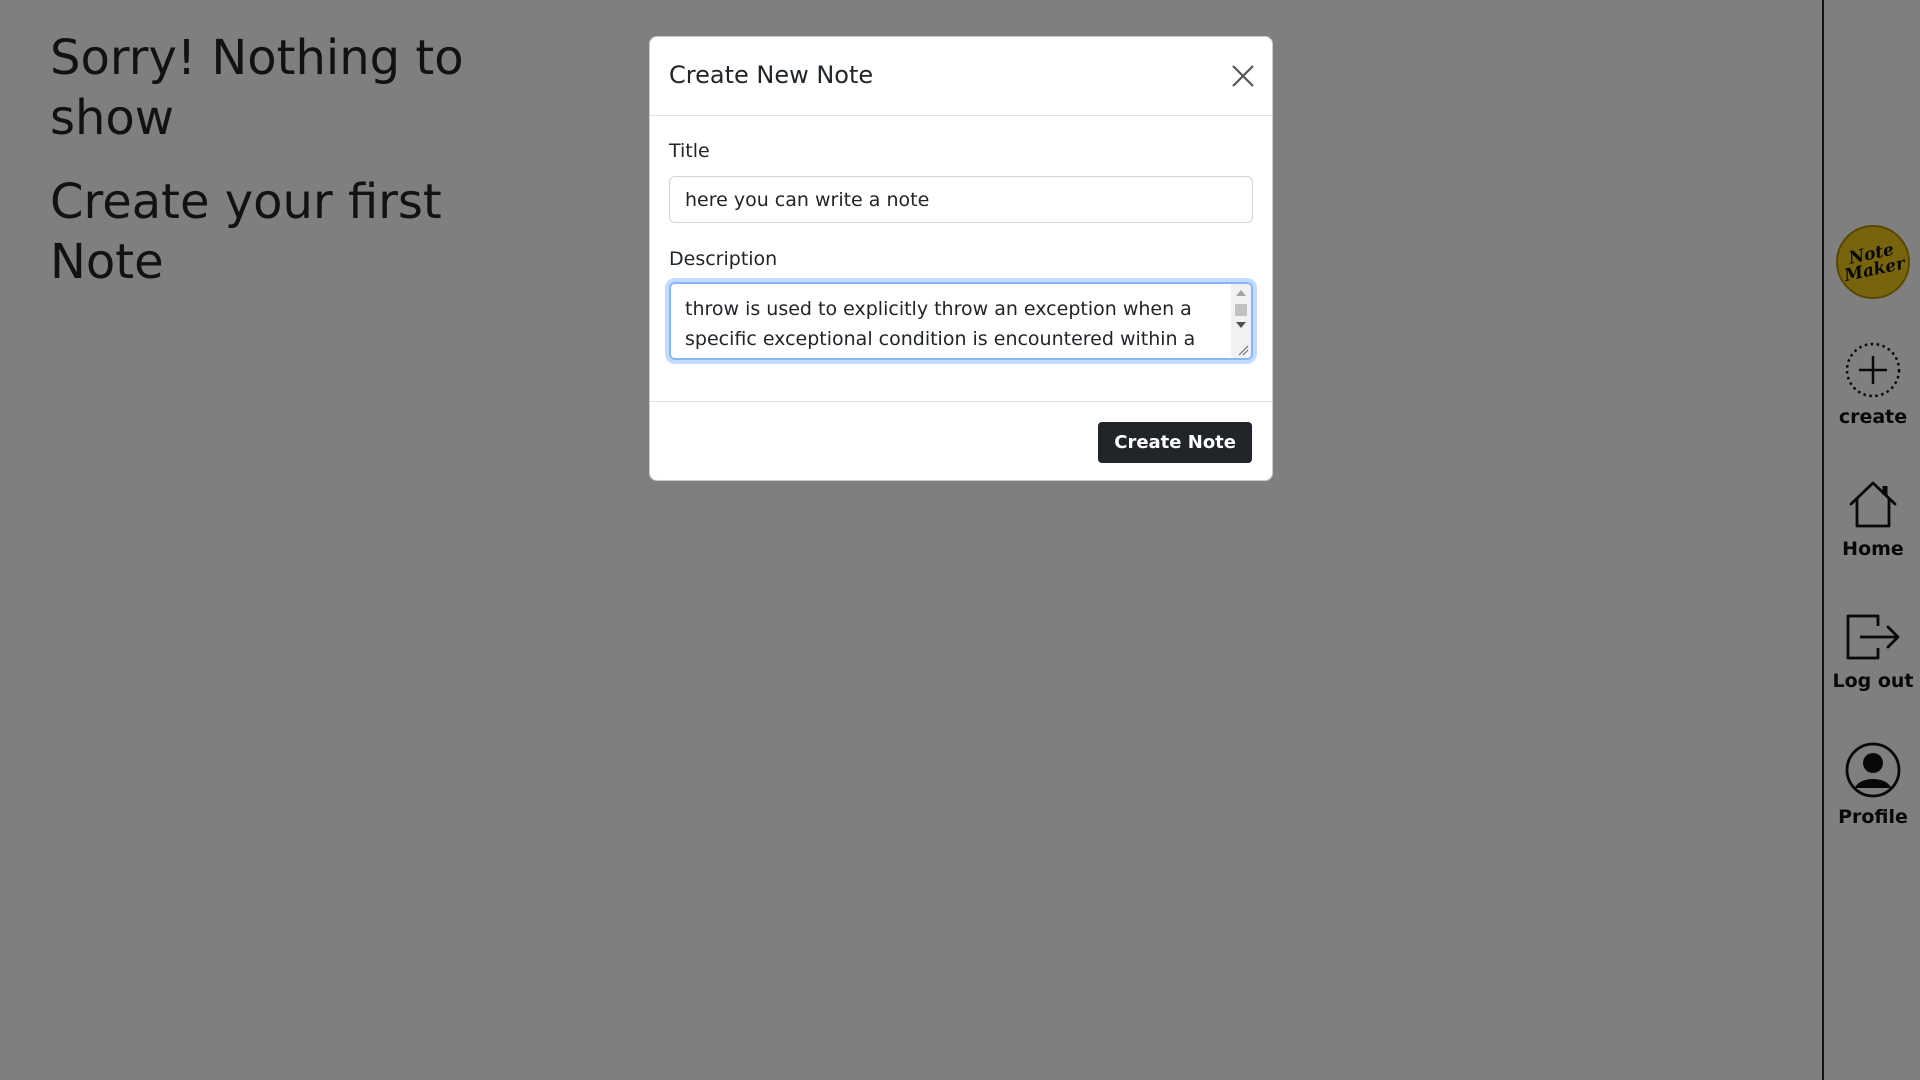  Describe the element at coordinates (961, 76) in the screenshot. I see `modal-header: Create New Note` at that location.